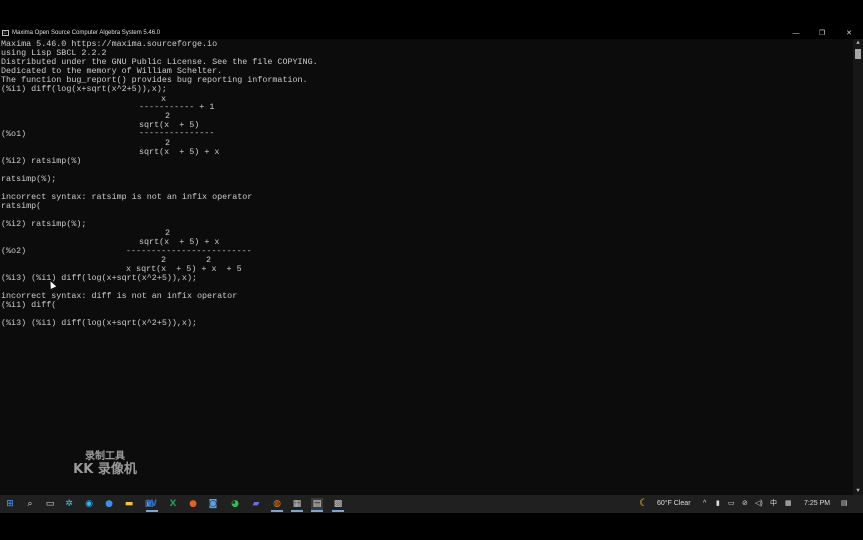  Describe the element at coordinates (844, 504) in the screenshot. I see `notification-icon: ▤` at that location.